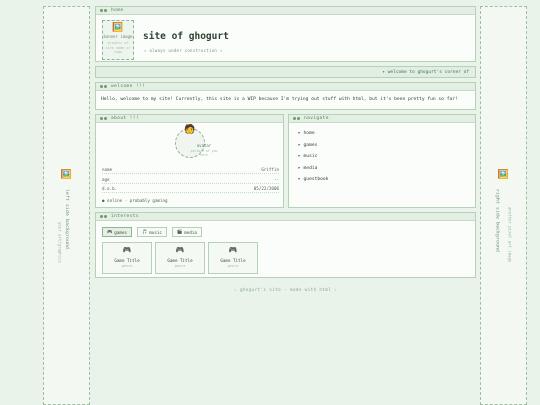 The image size is (540, 405). Describe the element at coordinates (425, 72) in the screenshot. I see `ticker-text: ✦ welcome to ghogurt's corner of` at that location.